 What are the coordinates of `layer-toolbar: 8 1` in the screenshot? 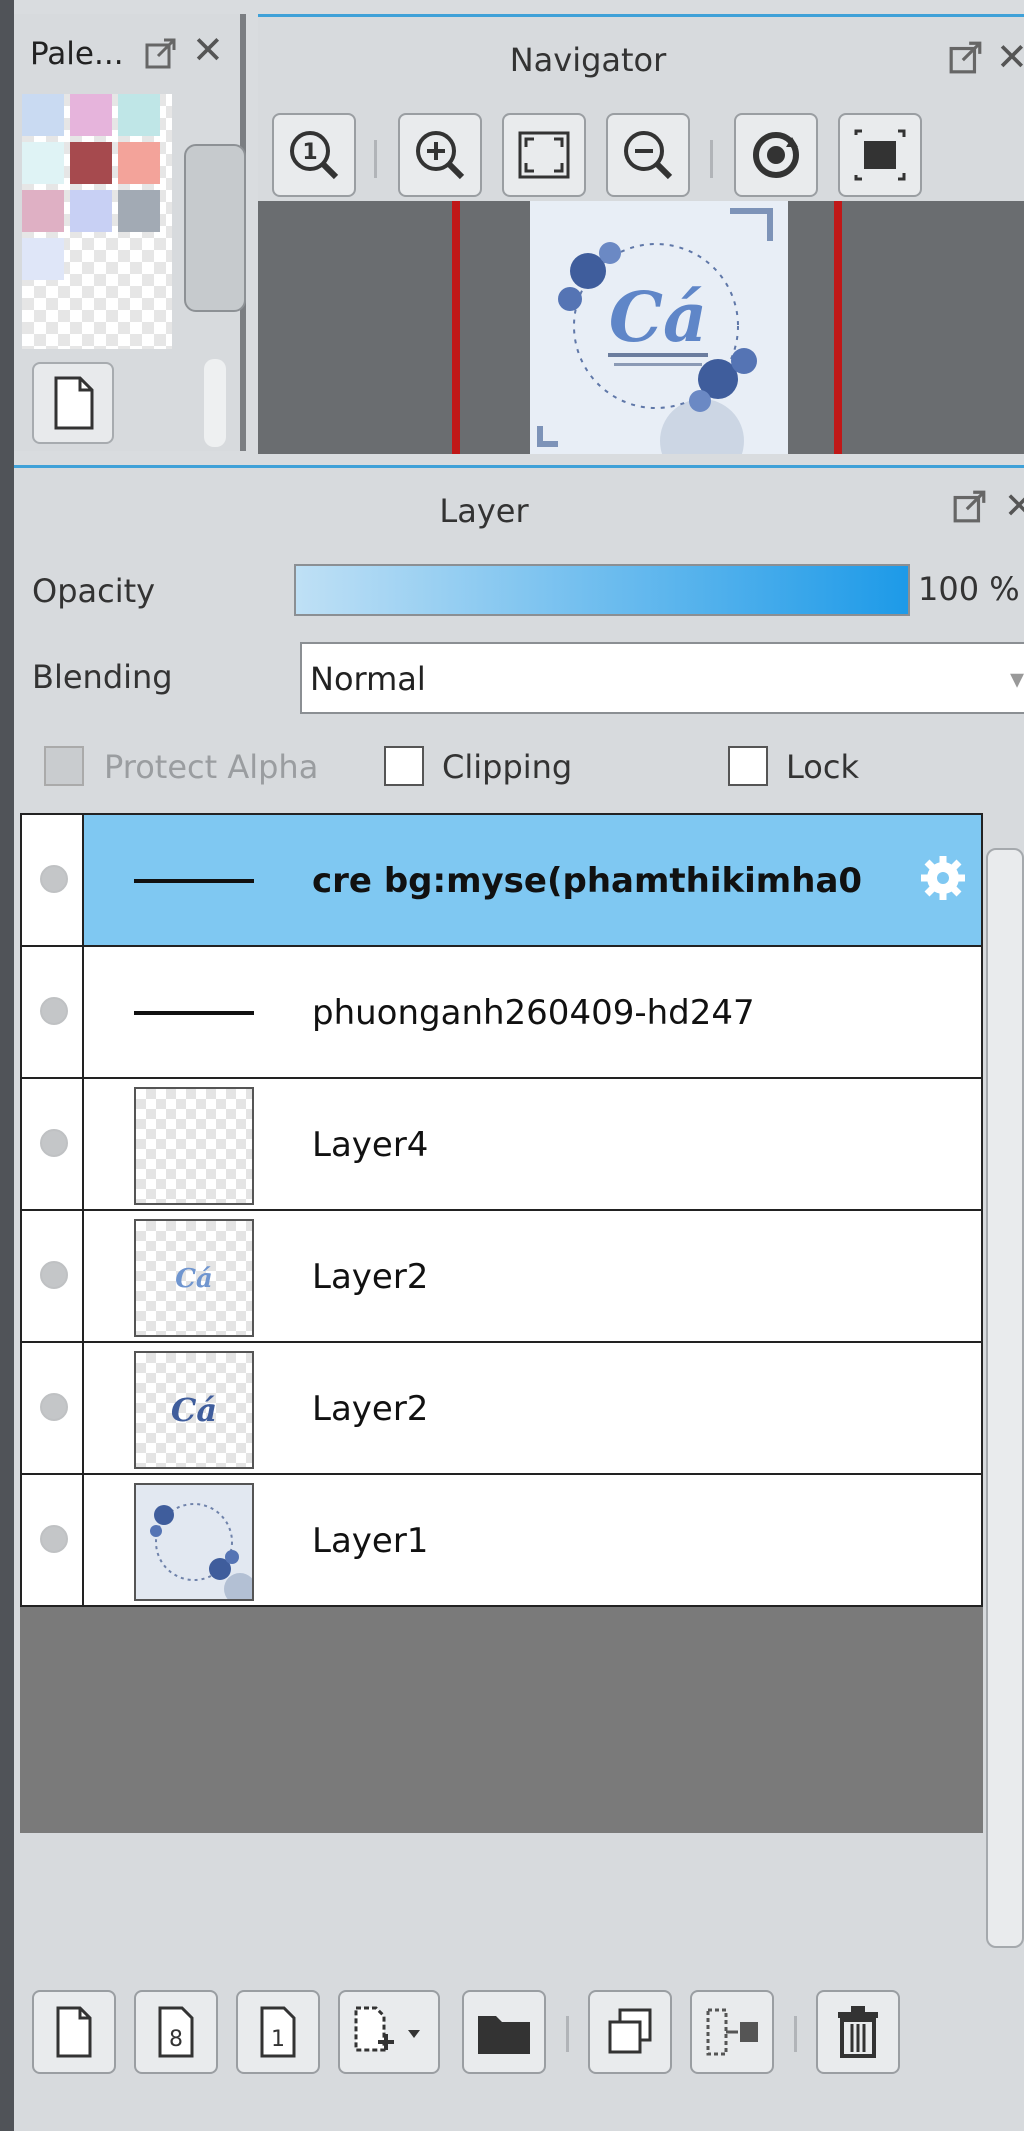 It's located at (519, 2028).